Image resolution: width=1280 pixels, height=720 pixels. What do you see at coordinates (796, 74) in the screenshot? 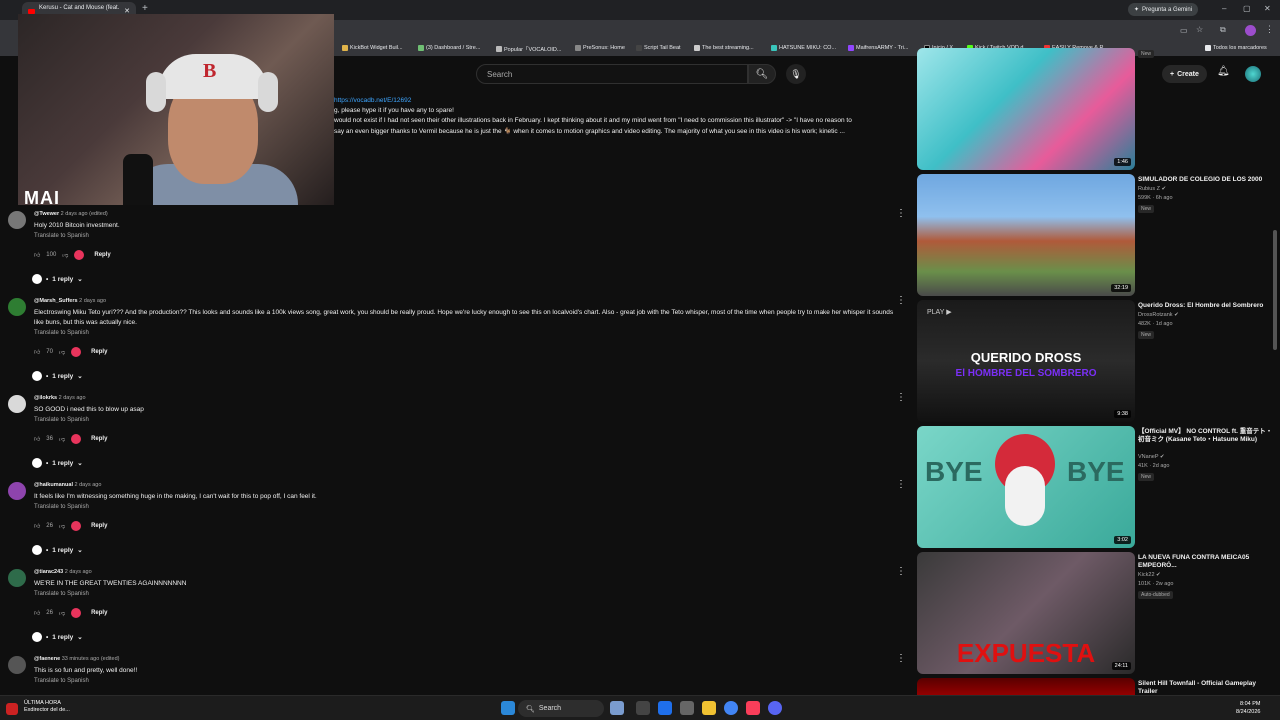
I see `voice-search-button: 🎙︎` at bounding box center [796, 74].